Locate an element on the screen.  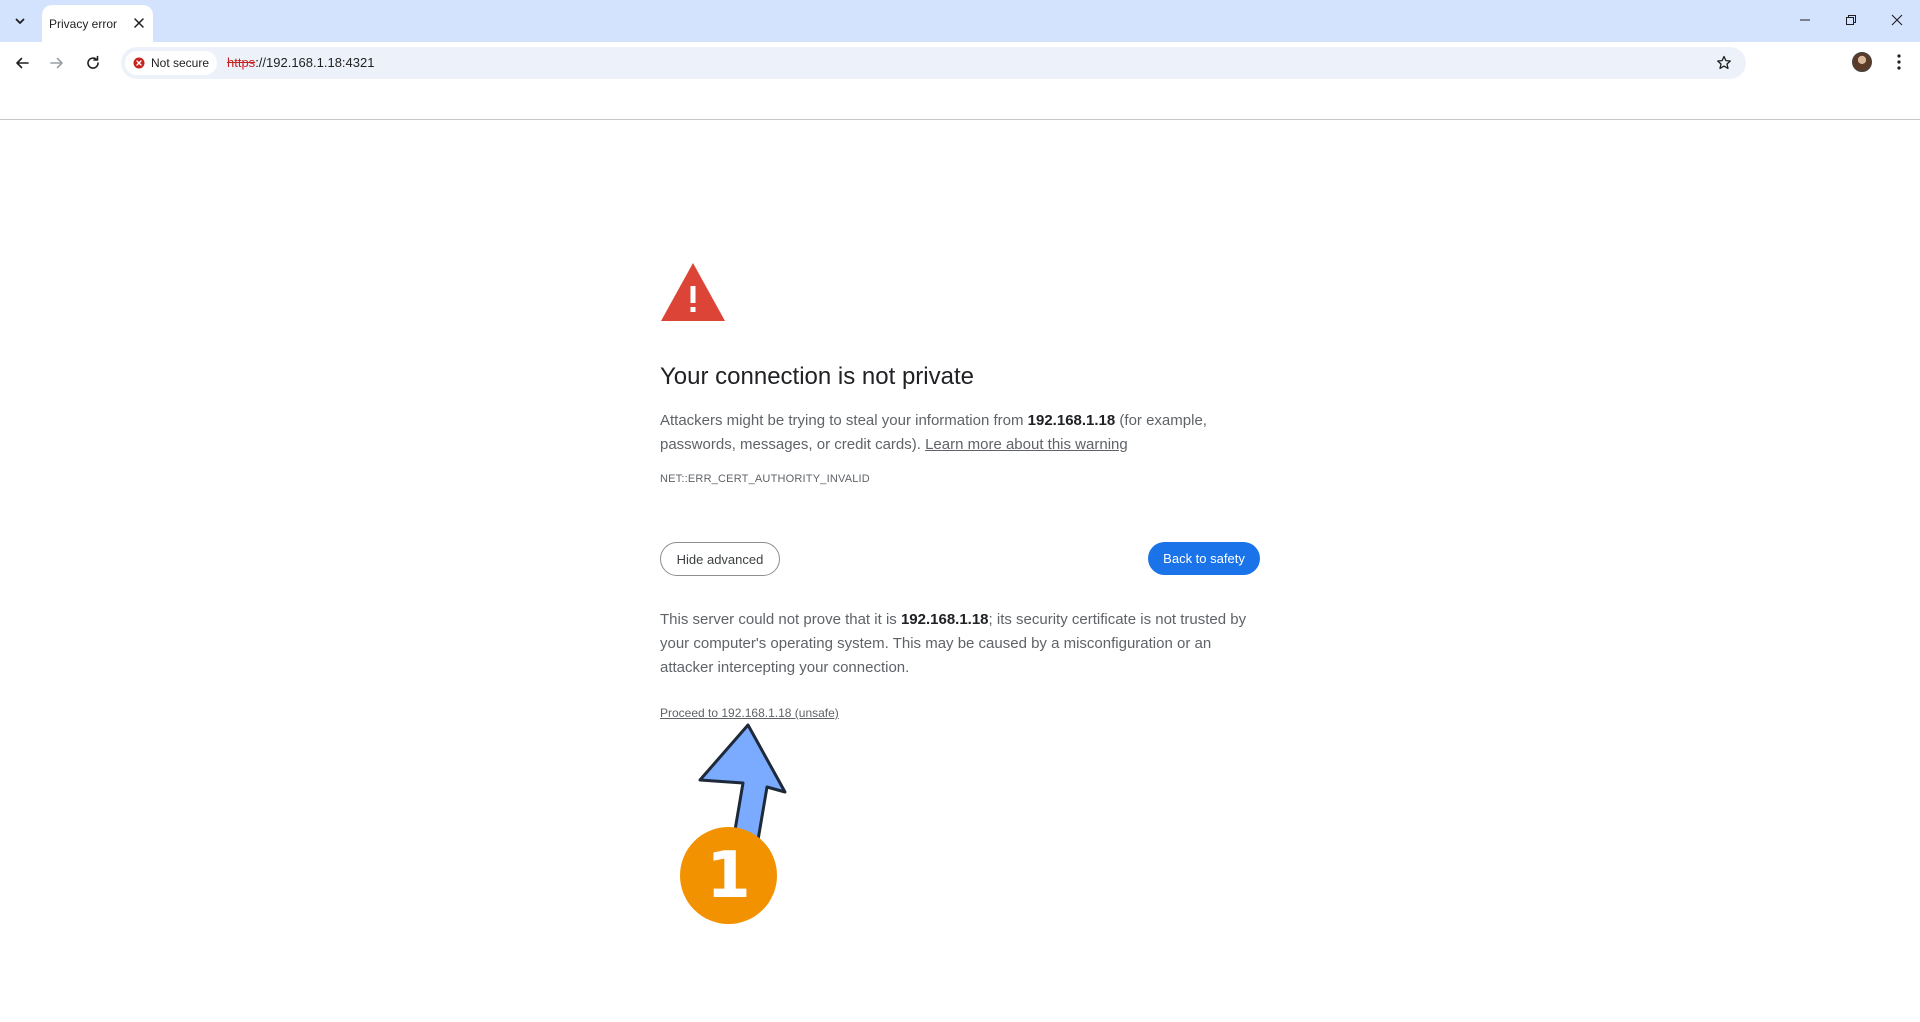
restore-icon is located at coordinates (1851, 20).